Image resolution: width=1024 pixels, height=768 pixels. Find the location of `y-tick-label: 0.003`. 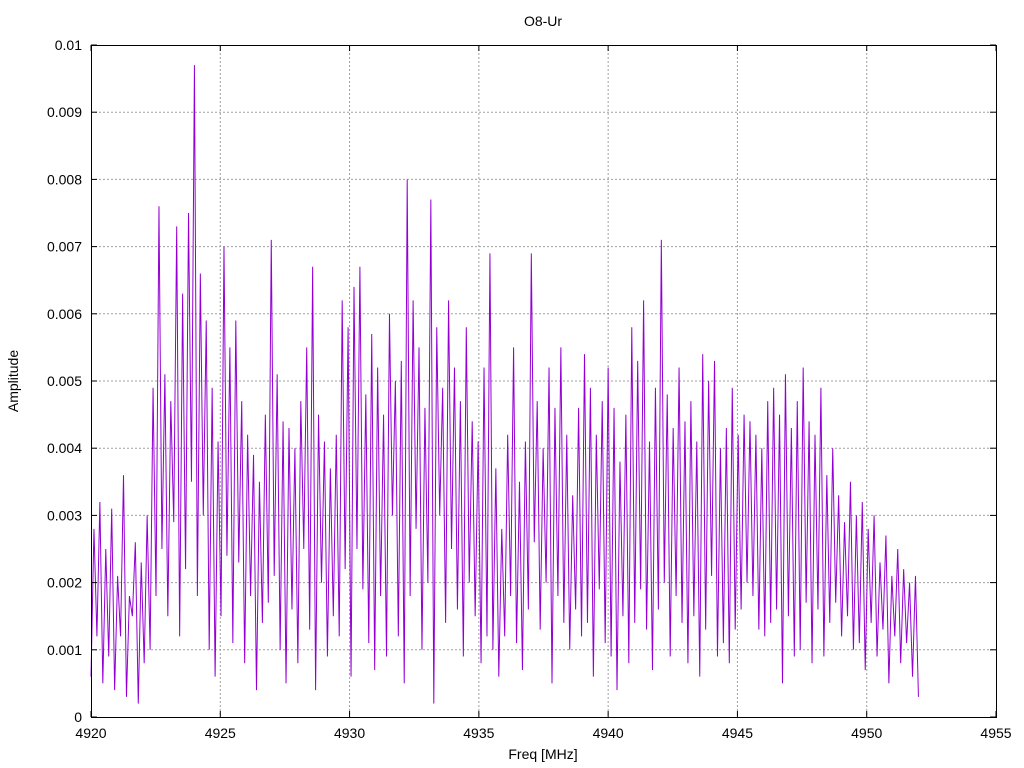

y-tick-label: 0.003 is located at coordinates (64, 515).